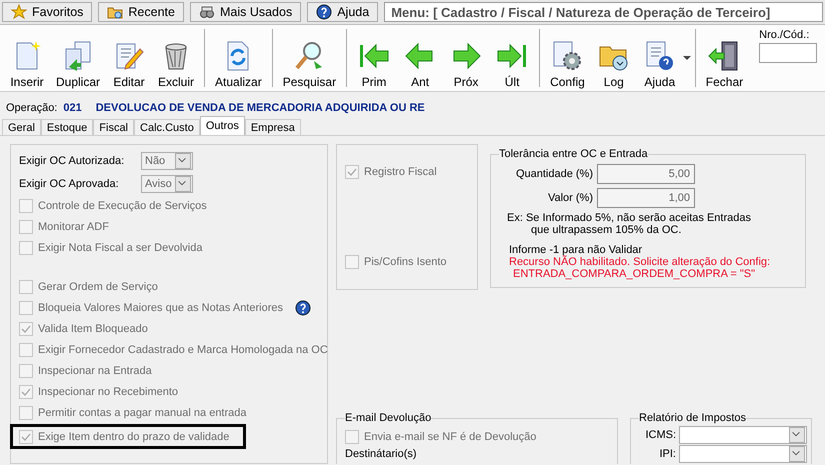 This screenshot has width=825, height=465. What do you see at coordinates (173, 350) in the screenshot?
I see `checkbox: Exigir Fornecedor Cadastrado e Marca Homologada na OC` at bounding box center [173, 350].